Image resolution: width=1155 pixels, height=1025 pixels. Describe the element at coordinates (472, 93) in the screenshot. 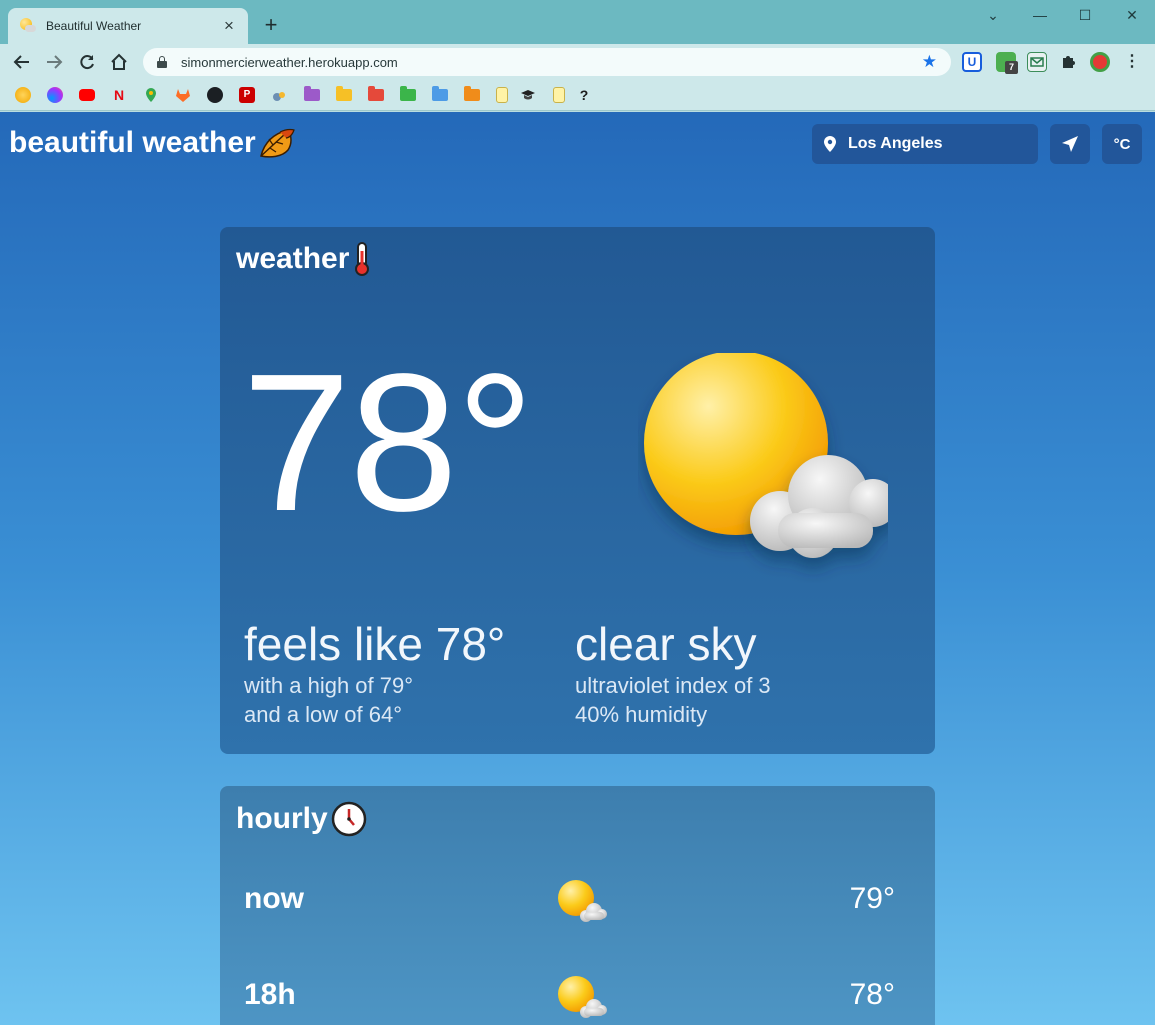

I see `bookmark-folder-orange-icon` at that location.